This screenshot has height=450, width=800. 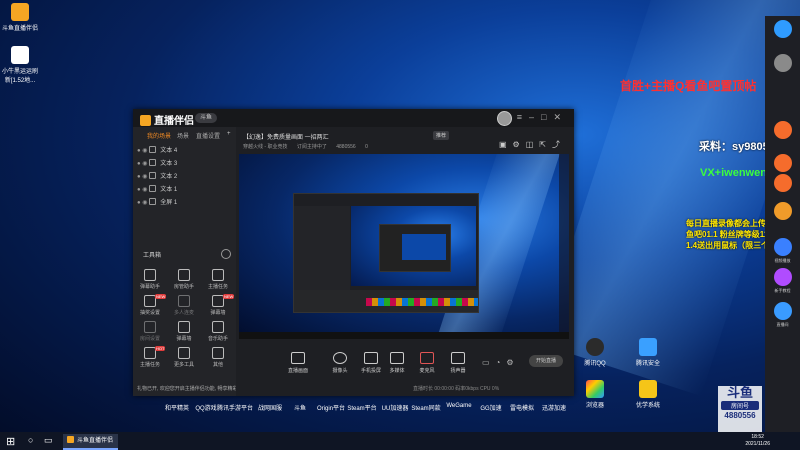 I want to click on douyu-room-badge: 斗鱼 房间号 4880556, so click(x=740, y=409).